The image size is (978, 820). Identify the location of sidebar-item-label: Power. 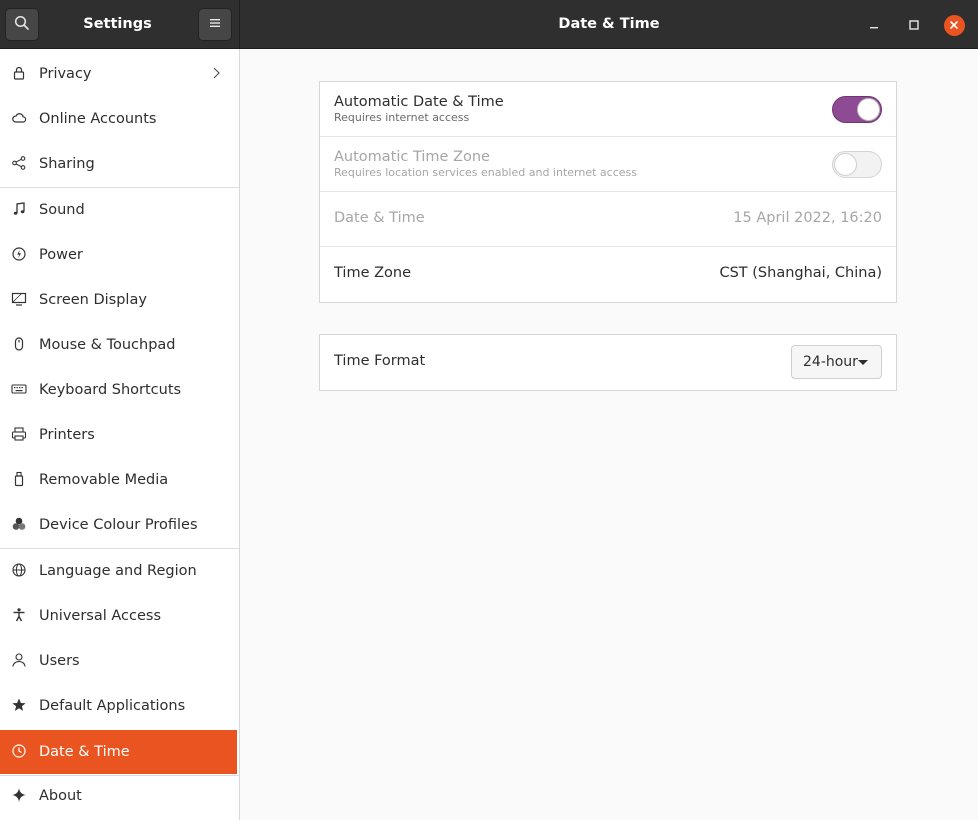
(61, 255).